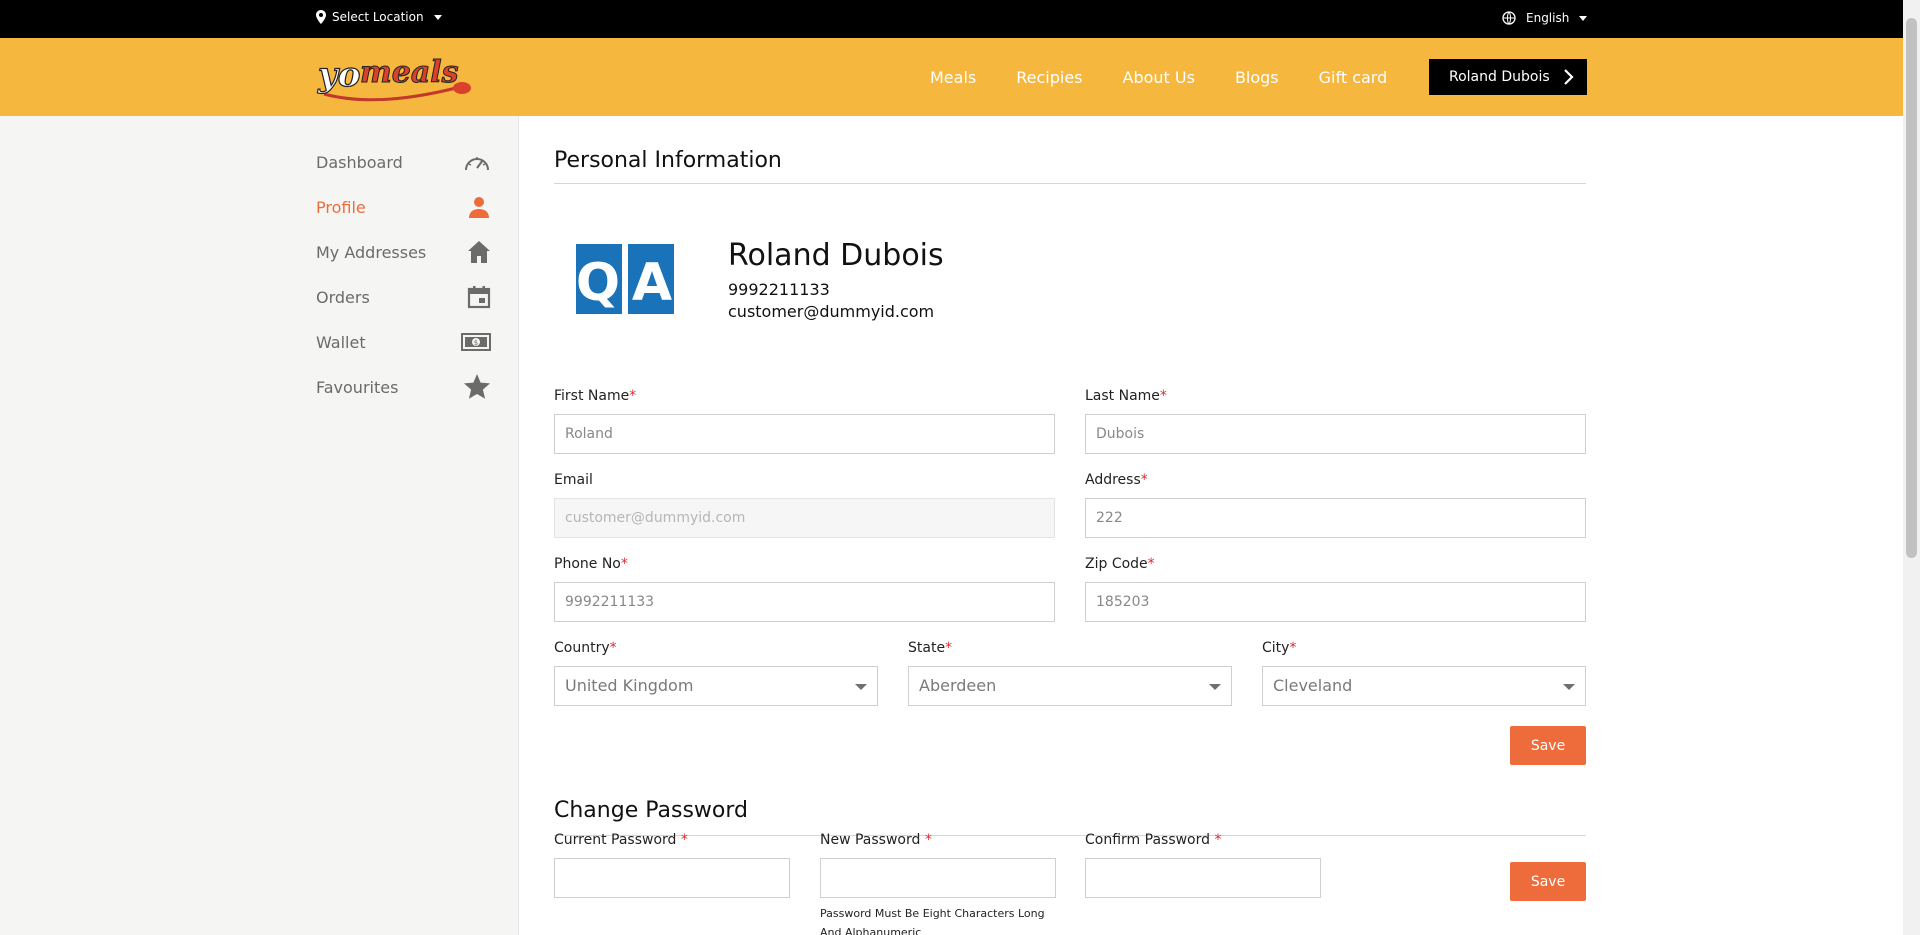 Image resolution: width=1920 pixels, height=935 pixels. Describe the element at coordinates (1548, 18) in the screenshot. I see `language-label: English` at that location.